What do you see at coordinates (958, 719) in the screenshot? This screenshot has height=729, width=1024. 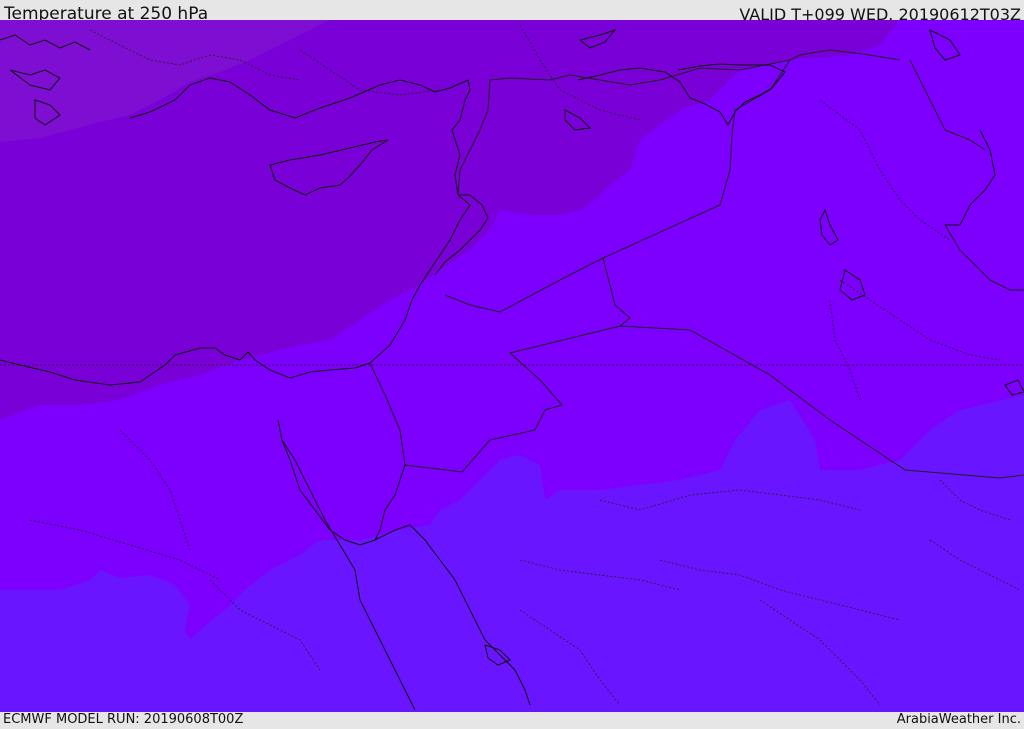 I see `credit-label: ArabiaWeather Inc.` at bounding box center [958, 719].